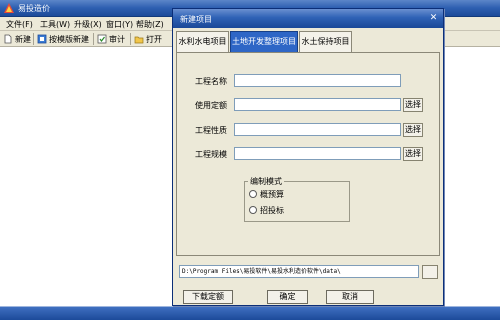 This screenshot has width=500, height=320. Describe the element at coordinates (150, 24) in the screenshot. I see `menu-help: 帮助(Z)` at that location.